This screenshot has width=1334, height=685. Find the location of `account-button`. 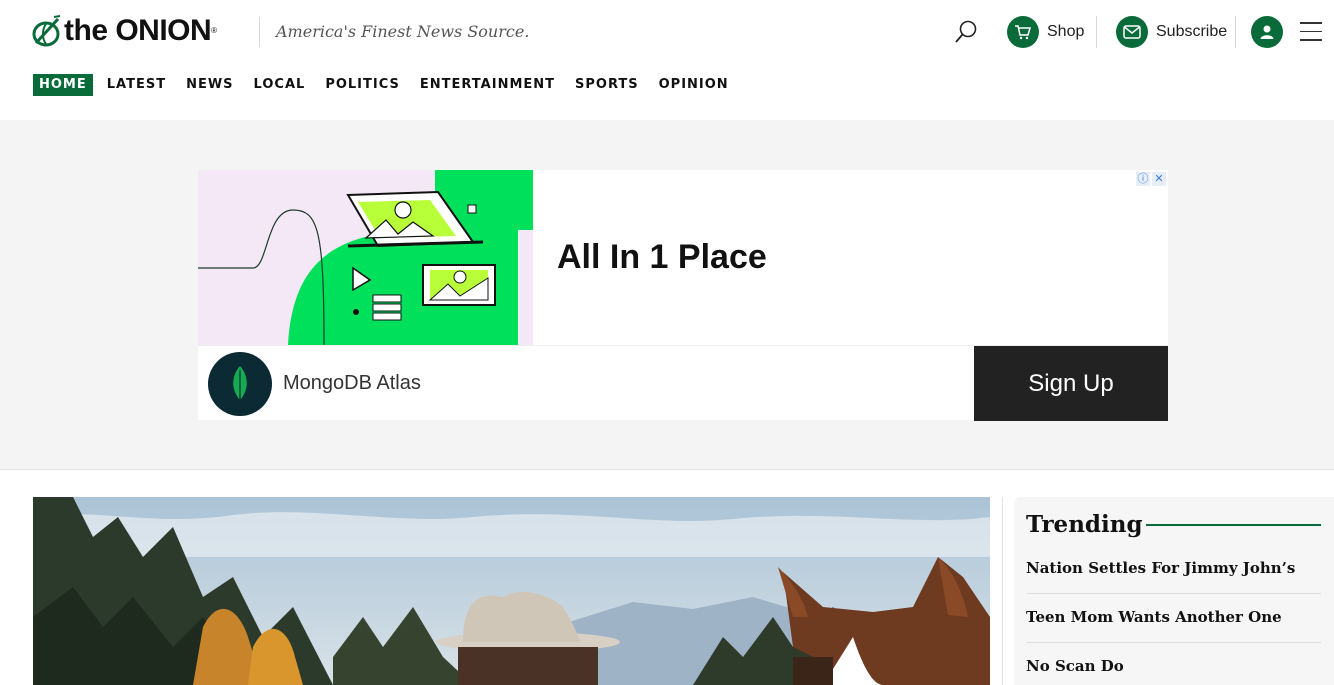

account-button is located at coordinates (1267, 32).